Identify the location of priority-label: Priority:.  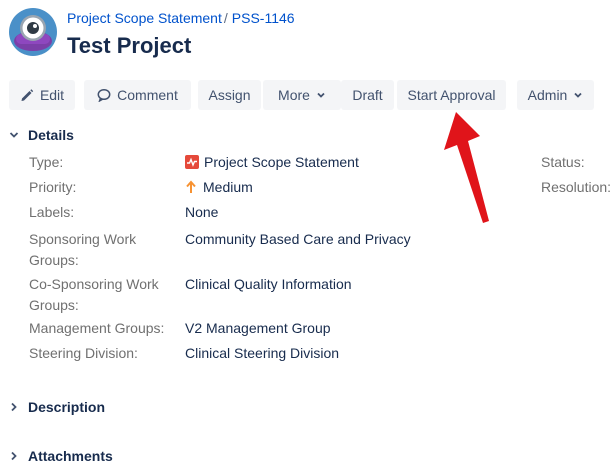
(53, 187).